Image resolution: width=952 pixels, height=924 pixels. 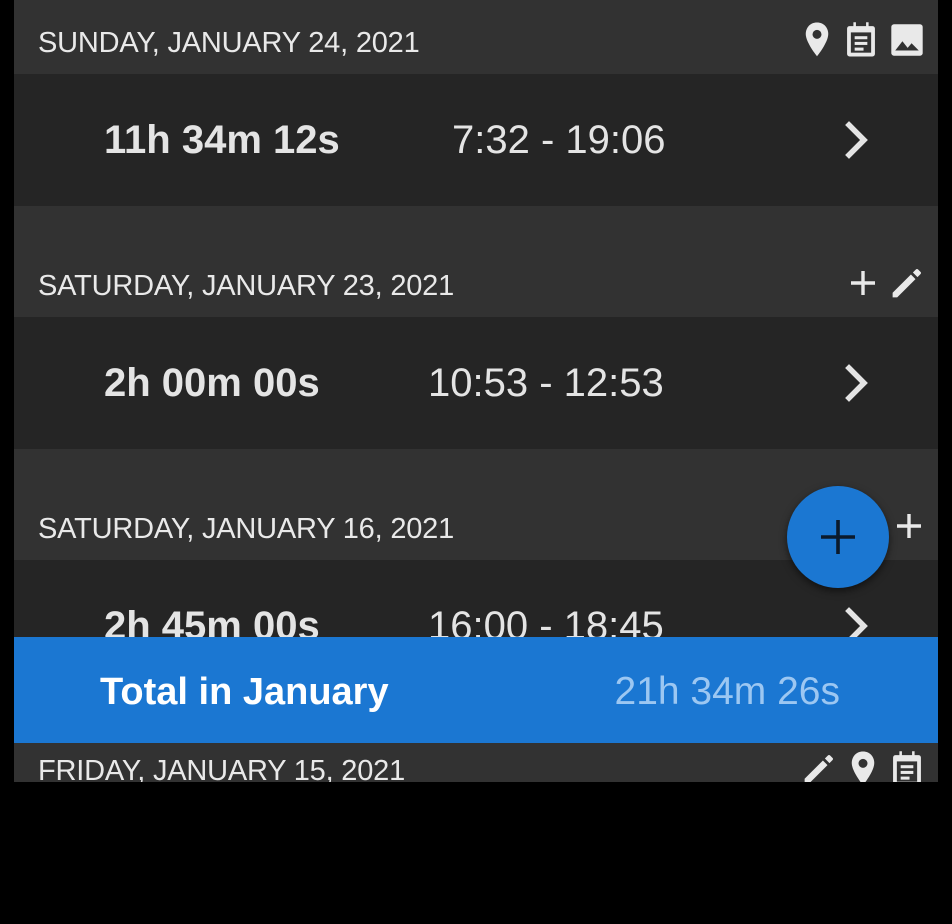 I want to click on day-header-date: SUNDAY, JANUARY 24, 2021, so click(x=229, y=43).